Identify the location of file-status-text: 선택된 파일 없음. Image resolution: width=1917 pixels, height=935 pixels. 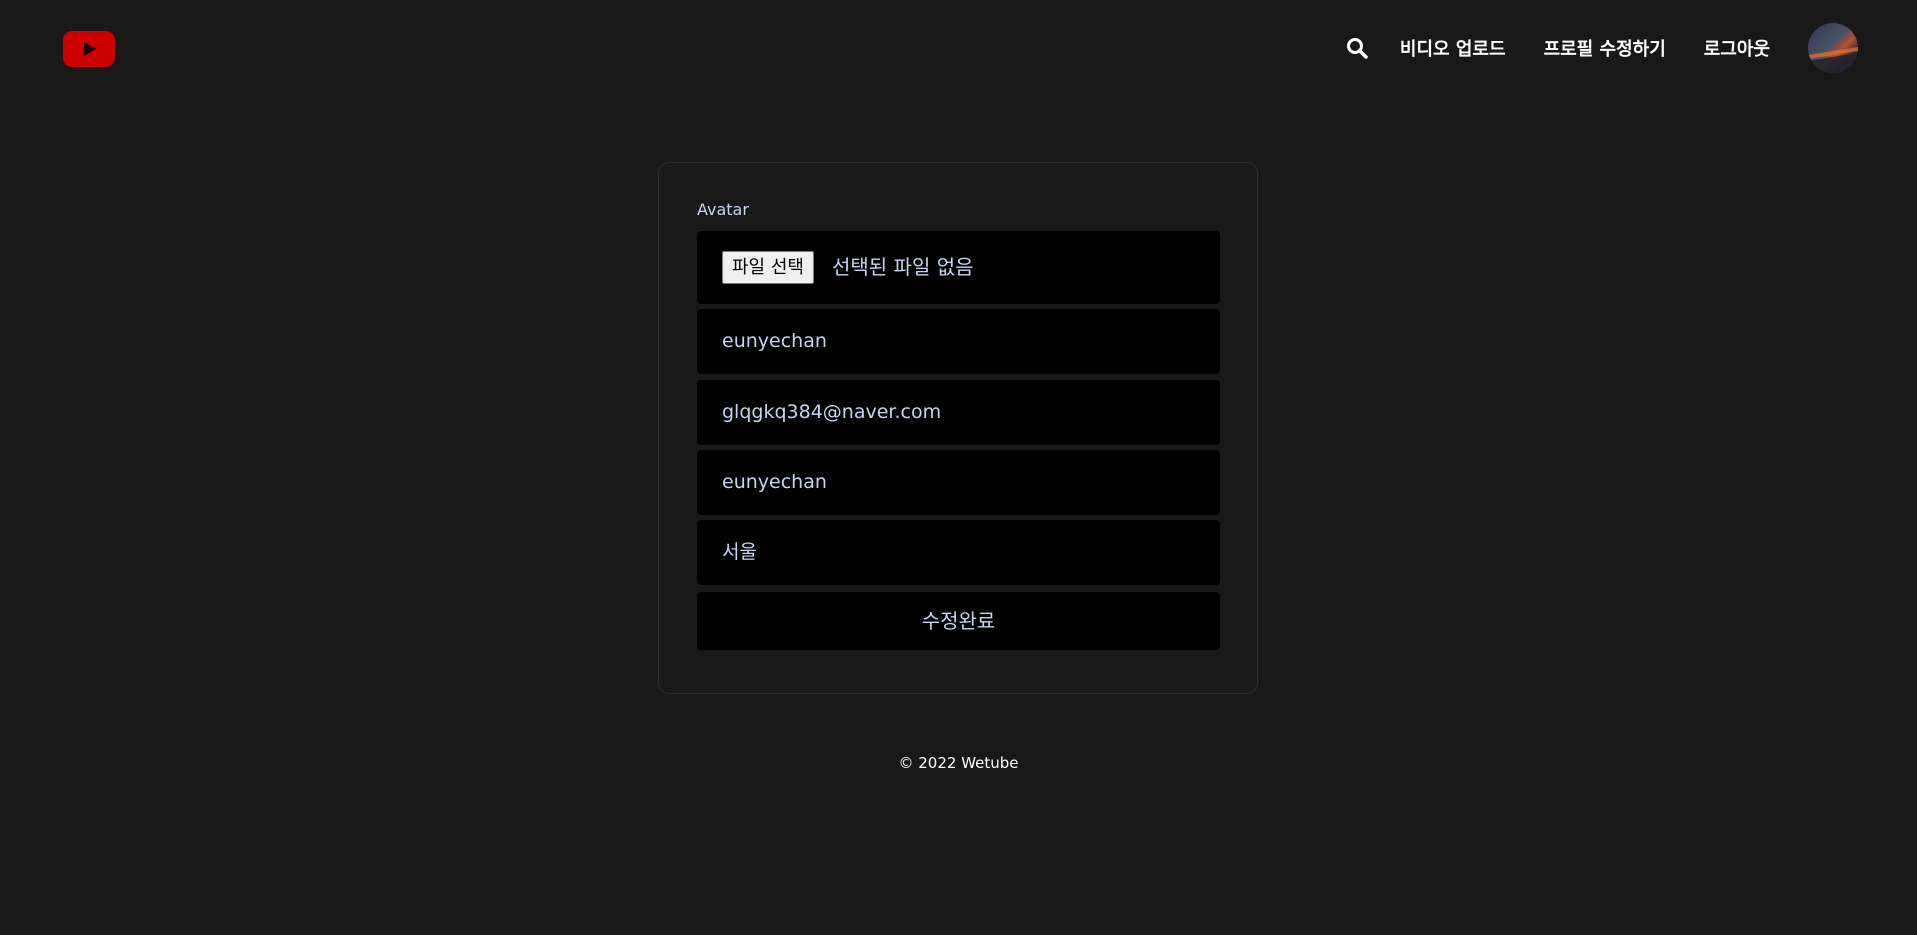
(903, 267).